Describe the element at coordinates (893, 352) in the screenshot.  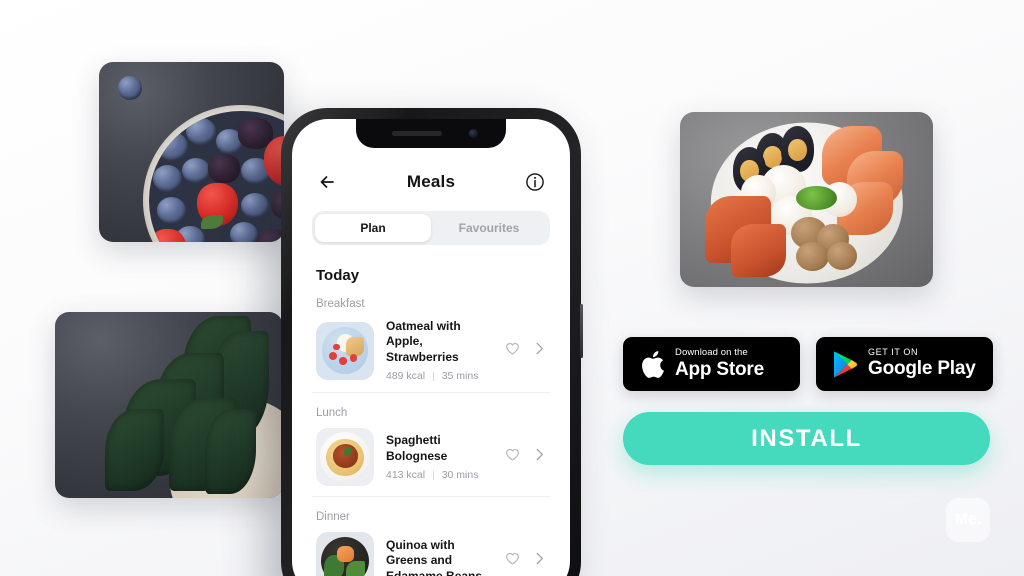
I see `google-play-badge-top-line: GET IT ON` at that location.